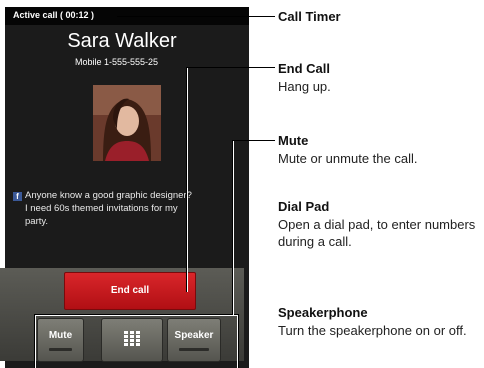  Describe the element at coordinates (233, 227) in the screenshot. I see `mute-callout-vline-white` at that location.